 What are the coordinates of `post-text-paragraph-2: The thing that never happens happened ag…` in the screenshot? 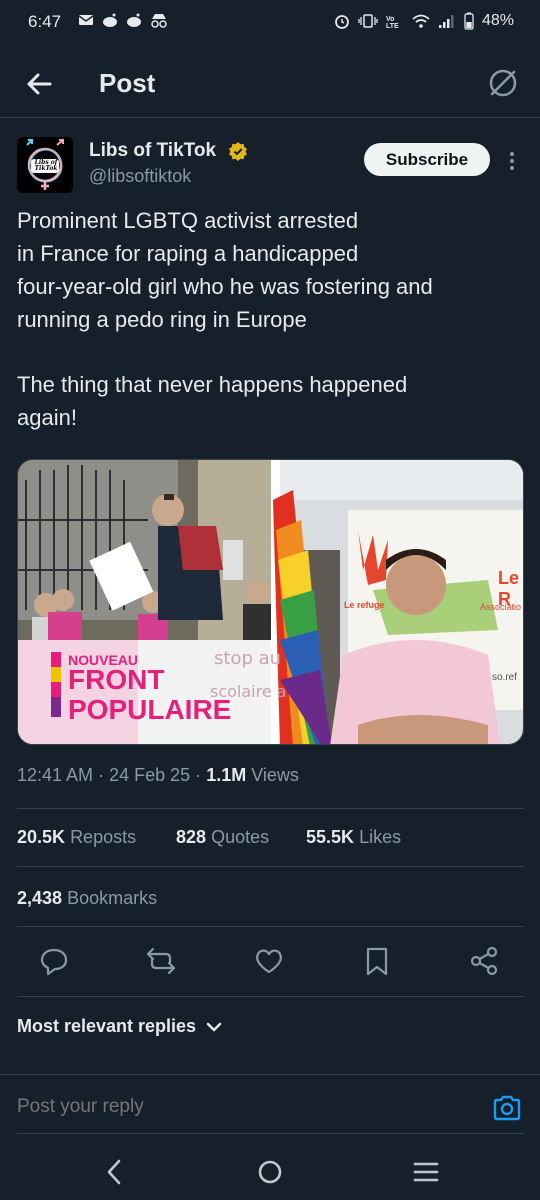 It's located at (272, 401).